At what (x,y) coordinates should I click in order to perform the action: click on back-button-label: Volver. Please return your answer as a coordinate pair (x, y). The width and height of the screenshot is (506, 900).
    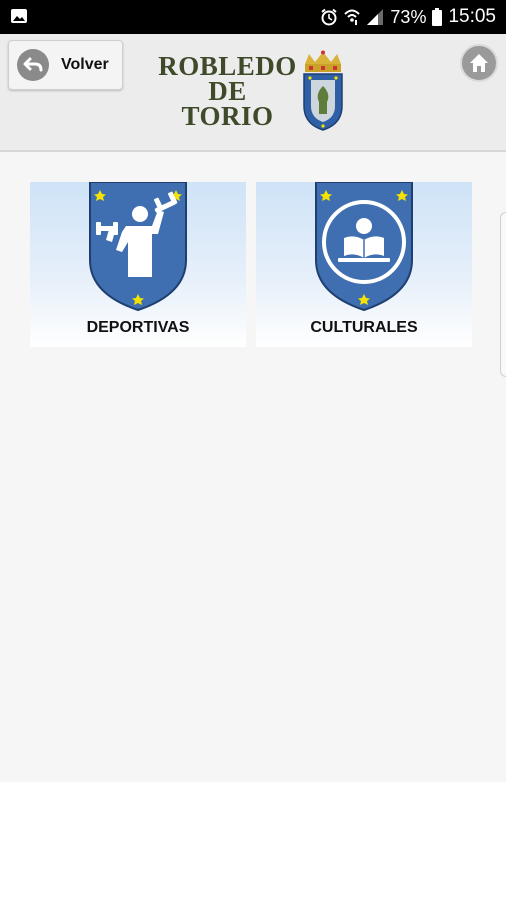
    Looking at the image, I should click on (85, 64).